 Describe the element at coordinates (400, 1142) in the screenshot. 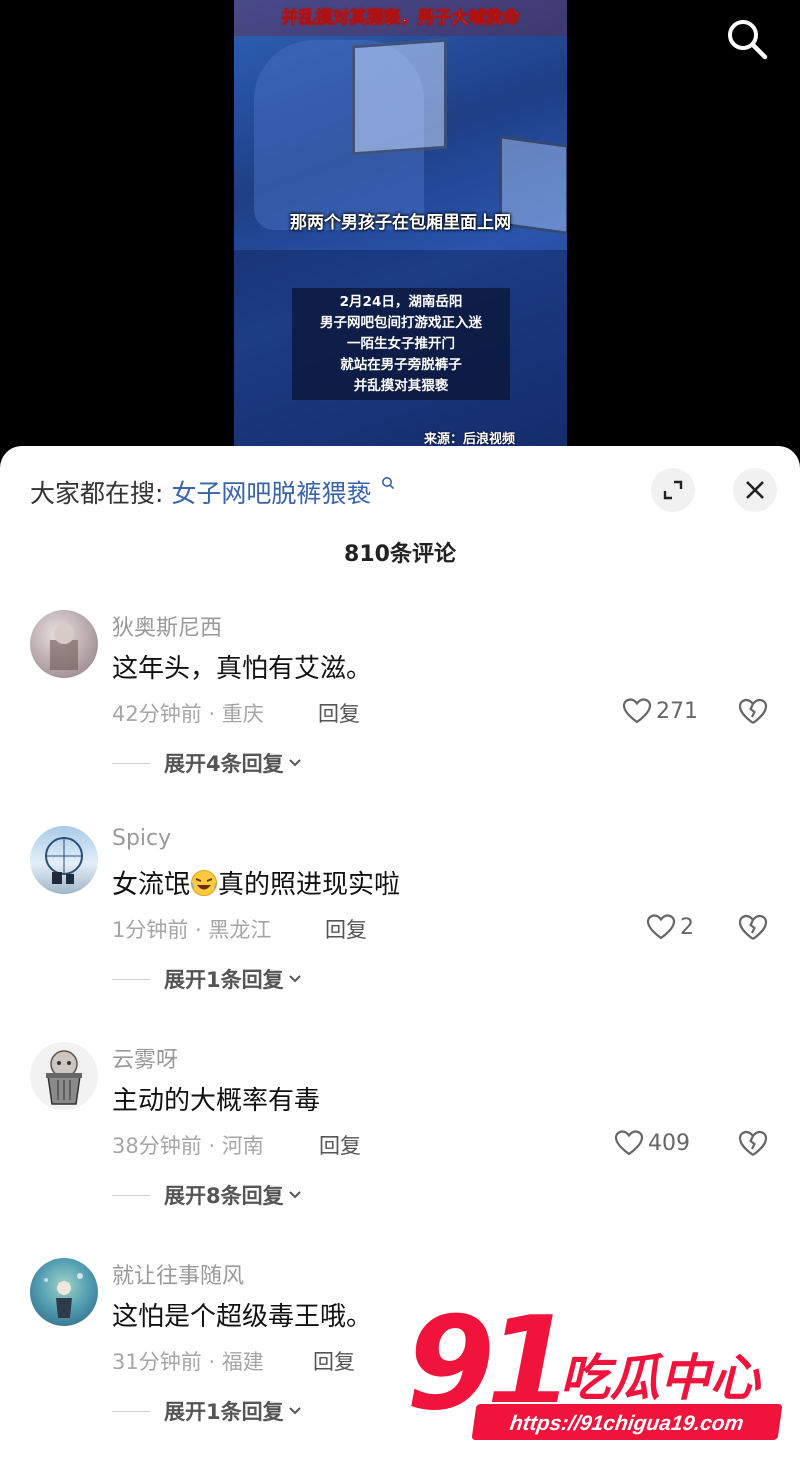

I see `comment-item: 云雾呀 主动的大概率有毒 38分钟前 · 河南 回复 409 展开8条回复` at that location.